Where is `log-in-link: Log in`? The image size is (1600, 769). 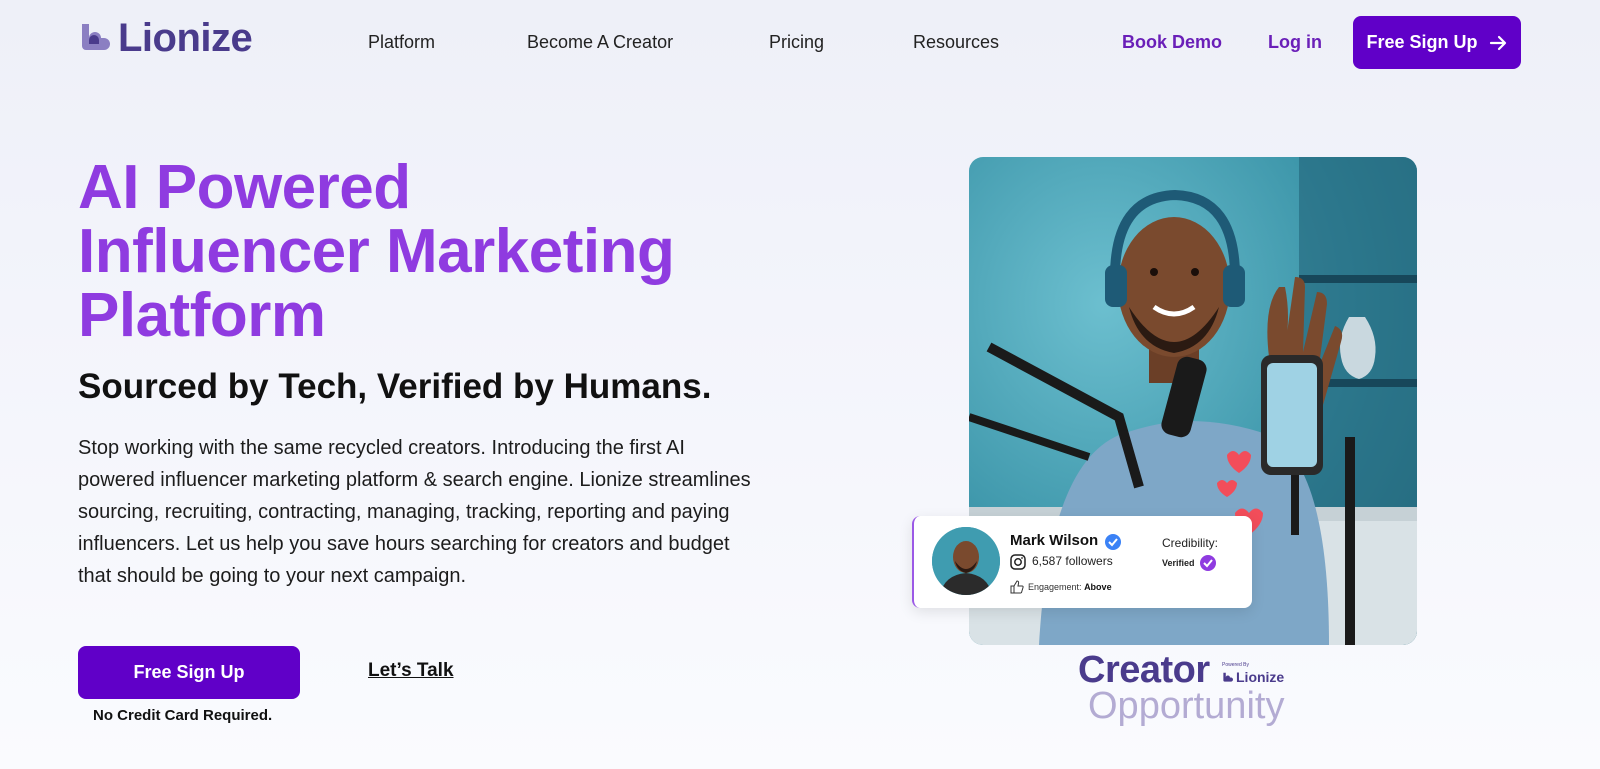 log-in-link: Log in is located at coordinates (1295, 42).